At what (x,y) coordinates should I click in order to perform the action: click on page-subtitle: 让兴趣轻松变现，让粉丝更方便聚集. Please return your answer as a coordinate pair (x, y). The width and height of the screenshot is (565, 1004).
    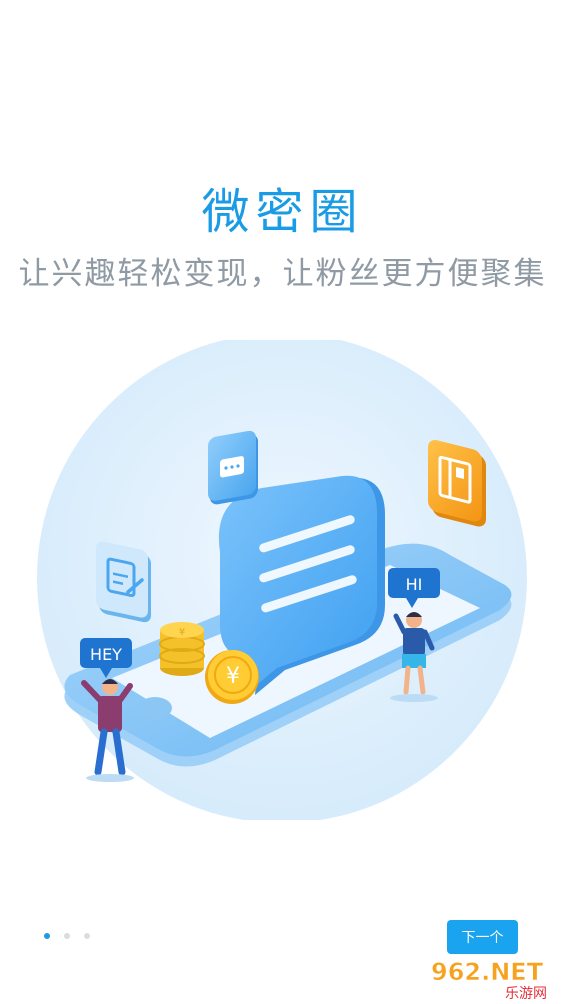
    Looking at the image, I should click on (282, 274).